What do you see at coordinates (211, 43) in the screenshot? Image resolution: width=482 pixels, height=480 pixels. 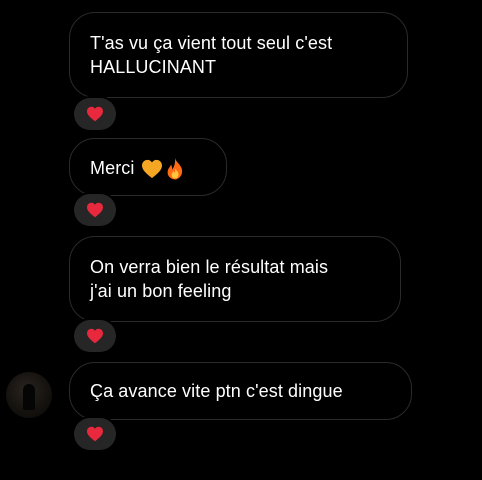 I see `message-1-line-1: T'as vu ça vient tout seul c'est` at bounding box center [211, 43].